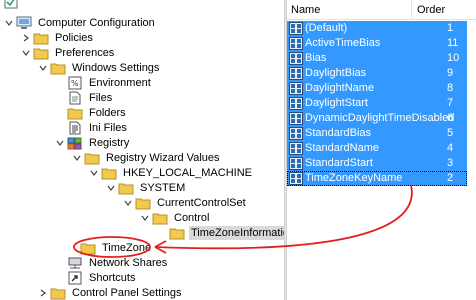 The image size is (476, 300). Describe the element at coordinates (91, 112) in the screenshot. I see `tree-item-folders: Folders` at that location.